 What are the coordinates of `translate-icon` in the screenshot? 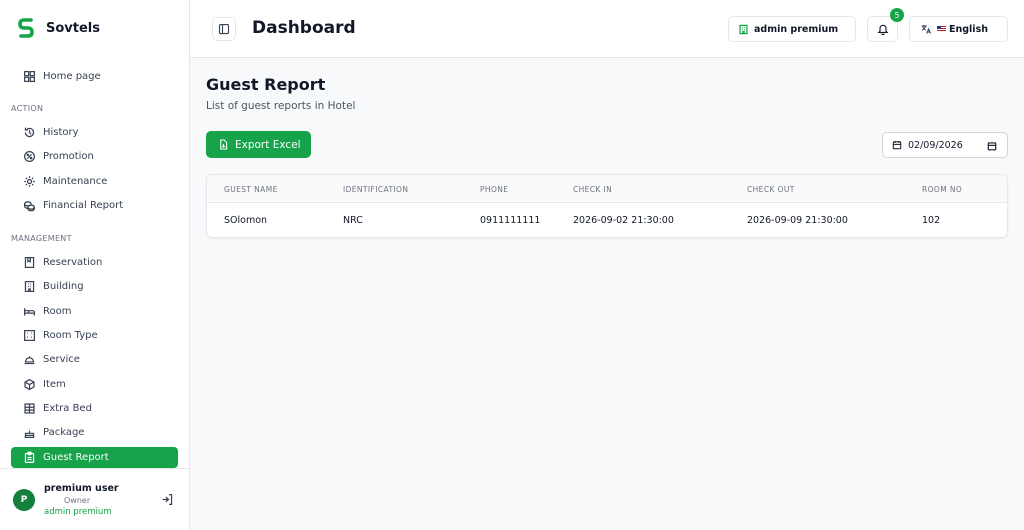 It's located at (926, 29).